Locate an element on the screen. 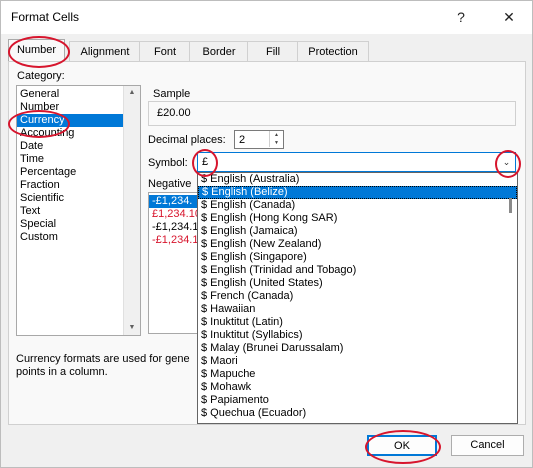 The height and width of the screenshot is (468, 533). scroll-up-icon: ▲ is located at coordinates (132, 93).